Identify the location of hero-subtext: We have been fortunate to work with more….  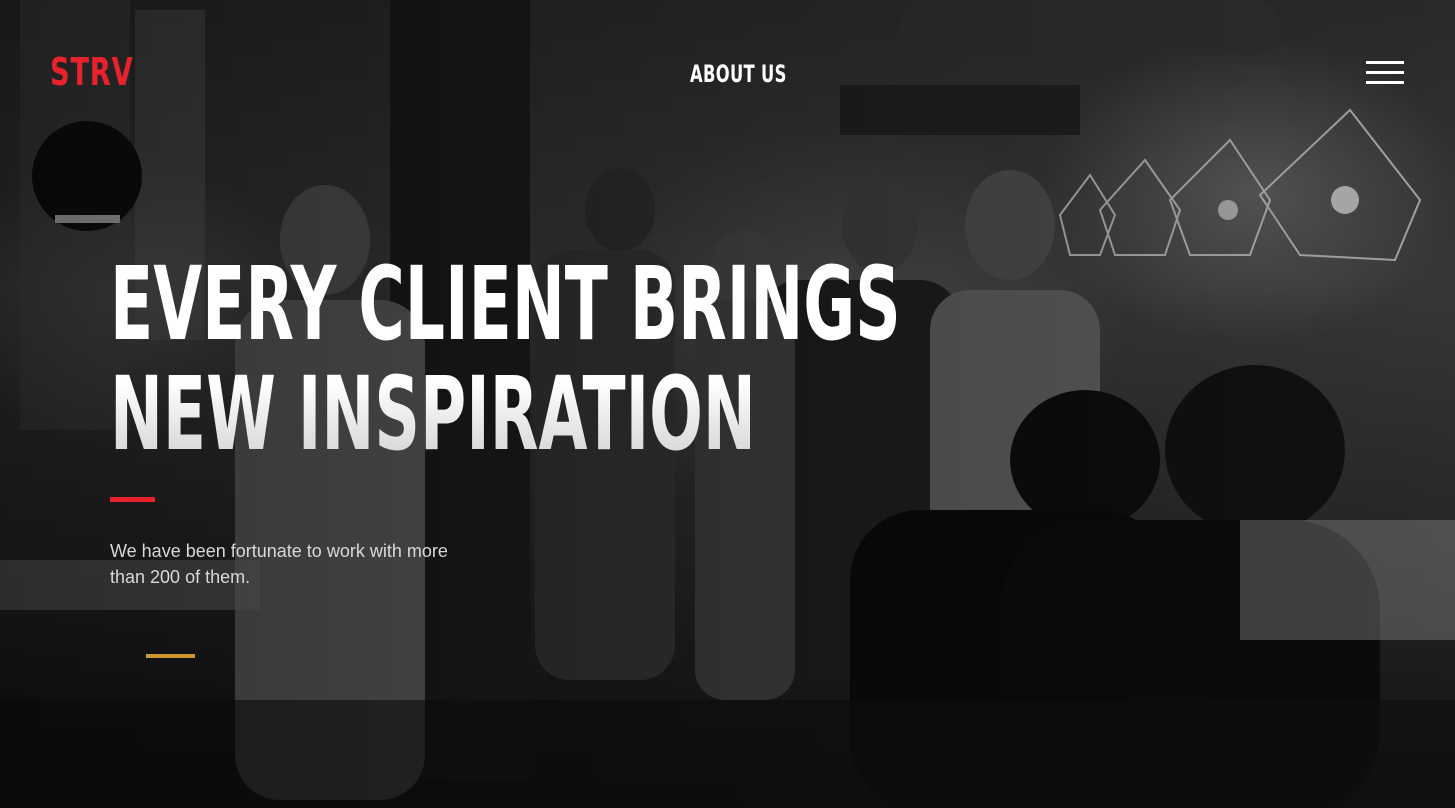
(279, 564).